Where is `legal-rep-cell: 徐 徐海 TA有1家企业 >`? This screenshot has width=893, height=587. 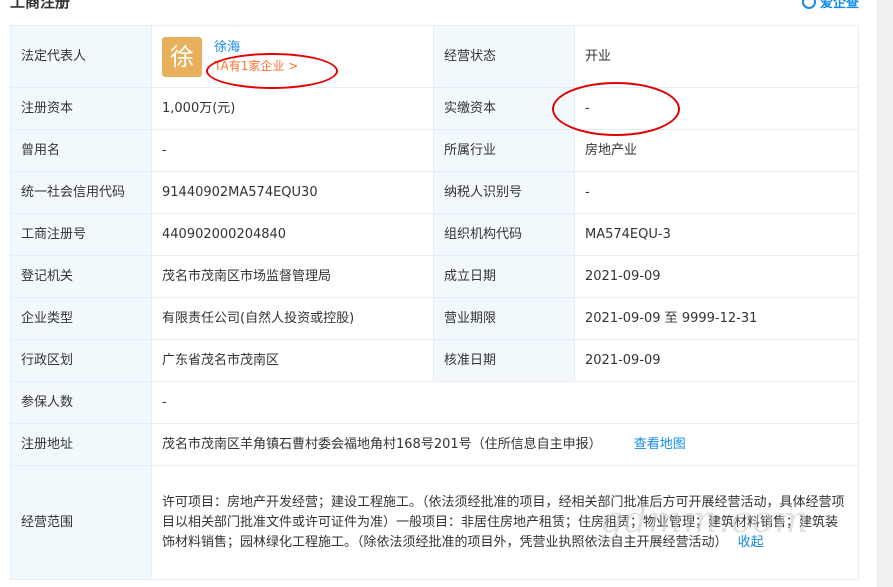
legal-rep-cell: 徐 徐海 TA有1家企业 > is located at coordinates (292, 56).